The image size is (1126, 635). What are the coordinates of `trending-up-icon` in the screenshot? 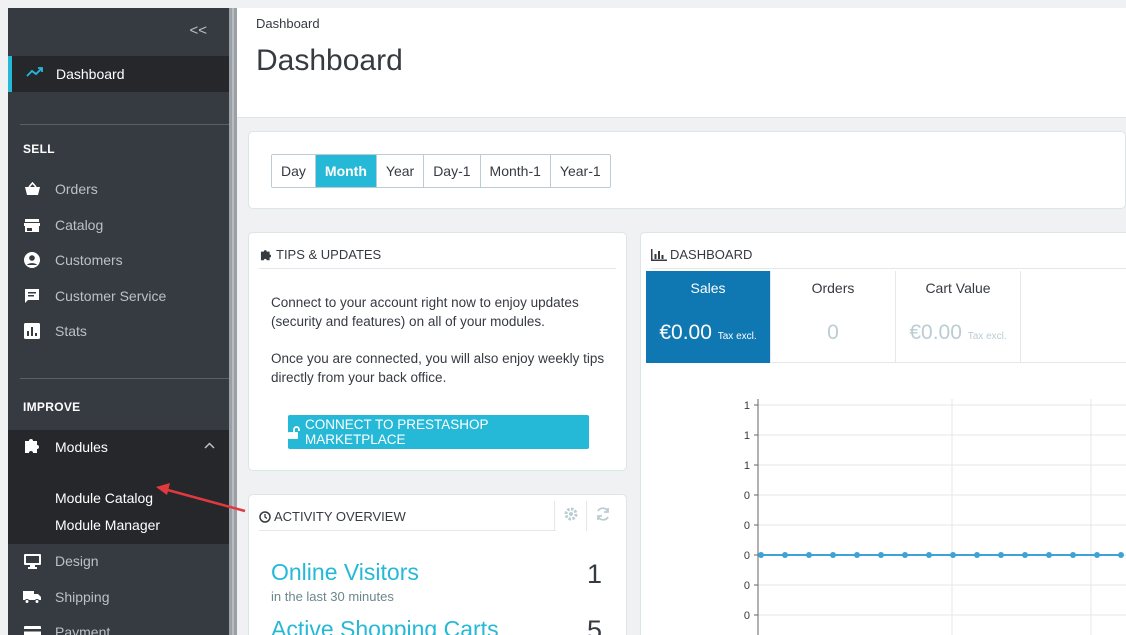 It's located at (35, 74).